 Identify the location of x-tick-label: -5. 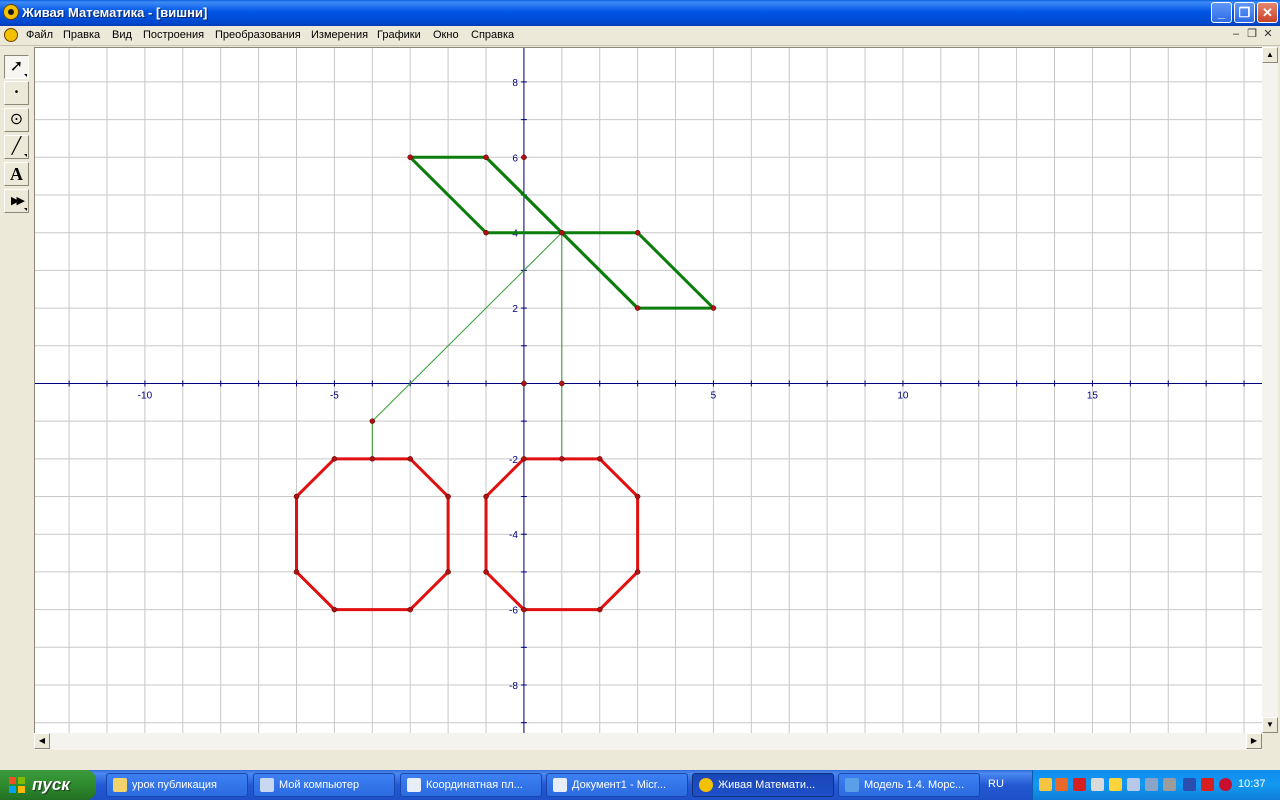
(334, 395).